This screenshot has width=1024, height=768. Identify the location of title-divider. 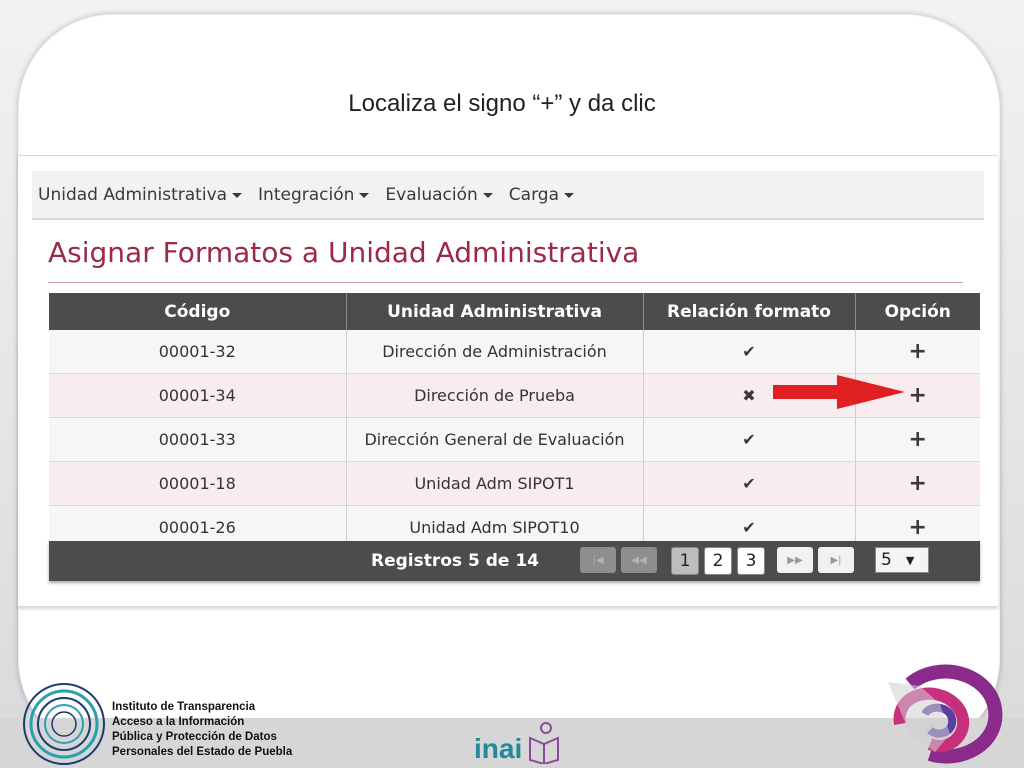
(505, 282).